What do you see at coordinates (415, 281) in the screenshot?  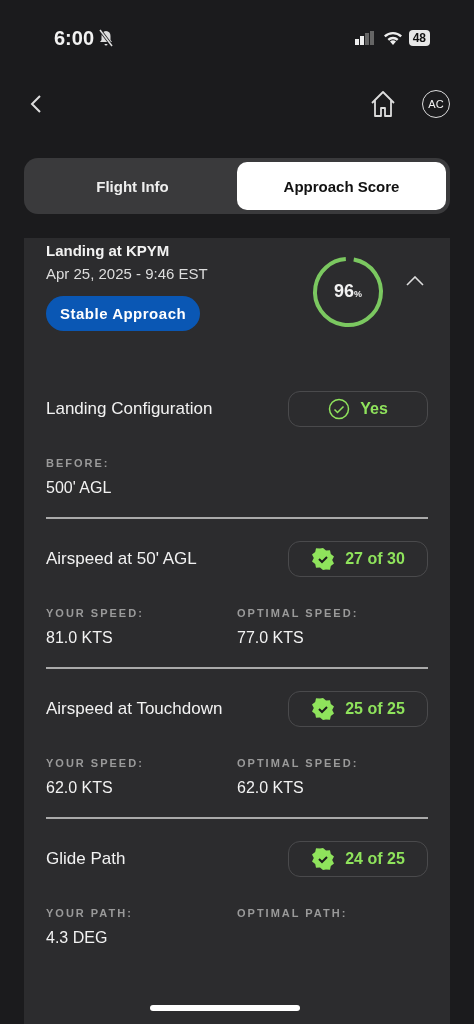 I see `collapse-chevron-icon` at bounding box center [415, 281].